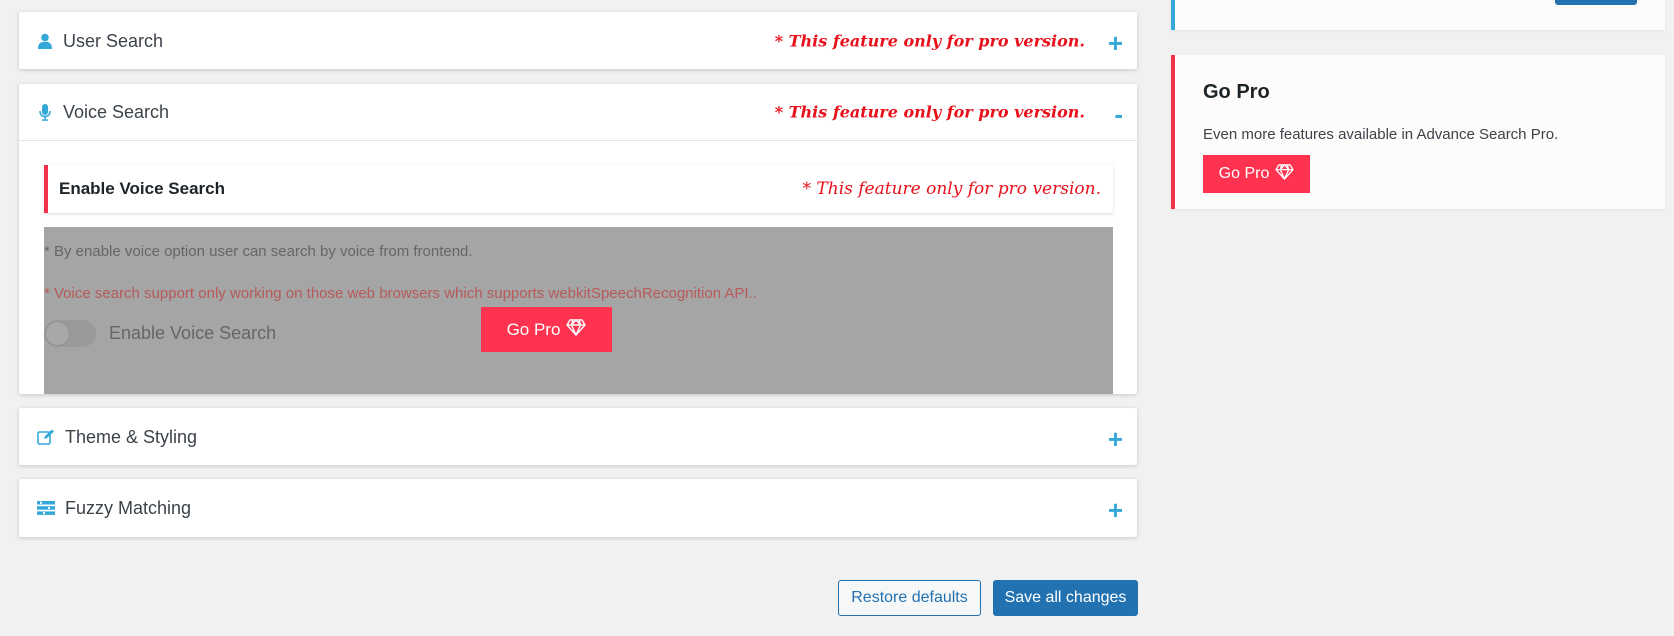  Describe the element at coordinates (131, 436) in the screenshot. I see `theme-styling-title: Theme & Styling` at that location.